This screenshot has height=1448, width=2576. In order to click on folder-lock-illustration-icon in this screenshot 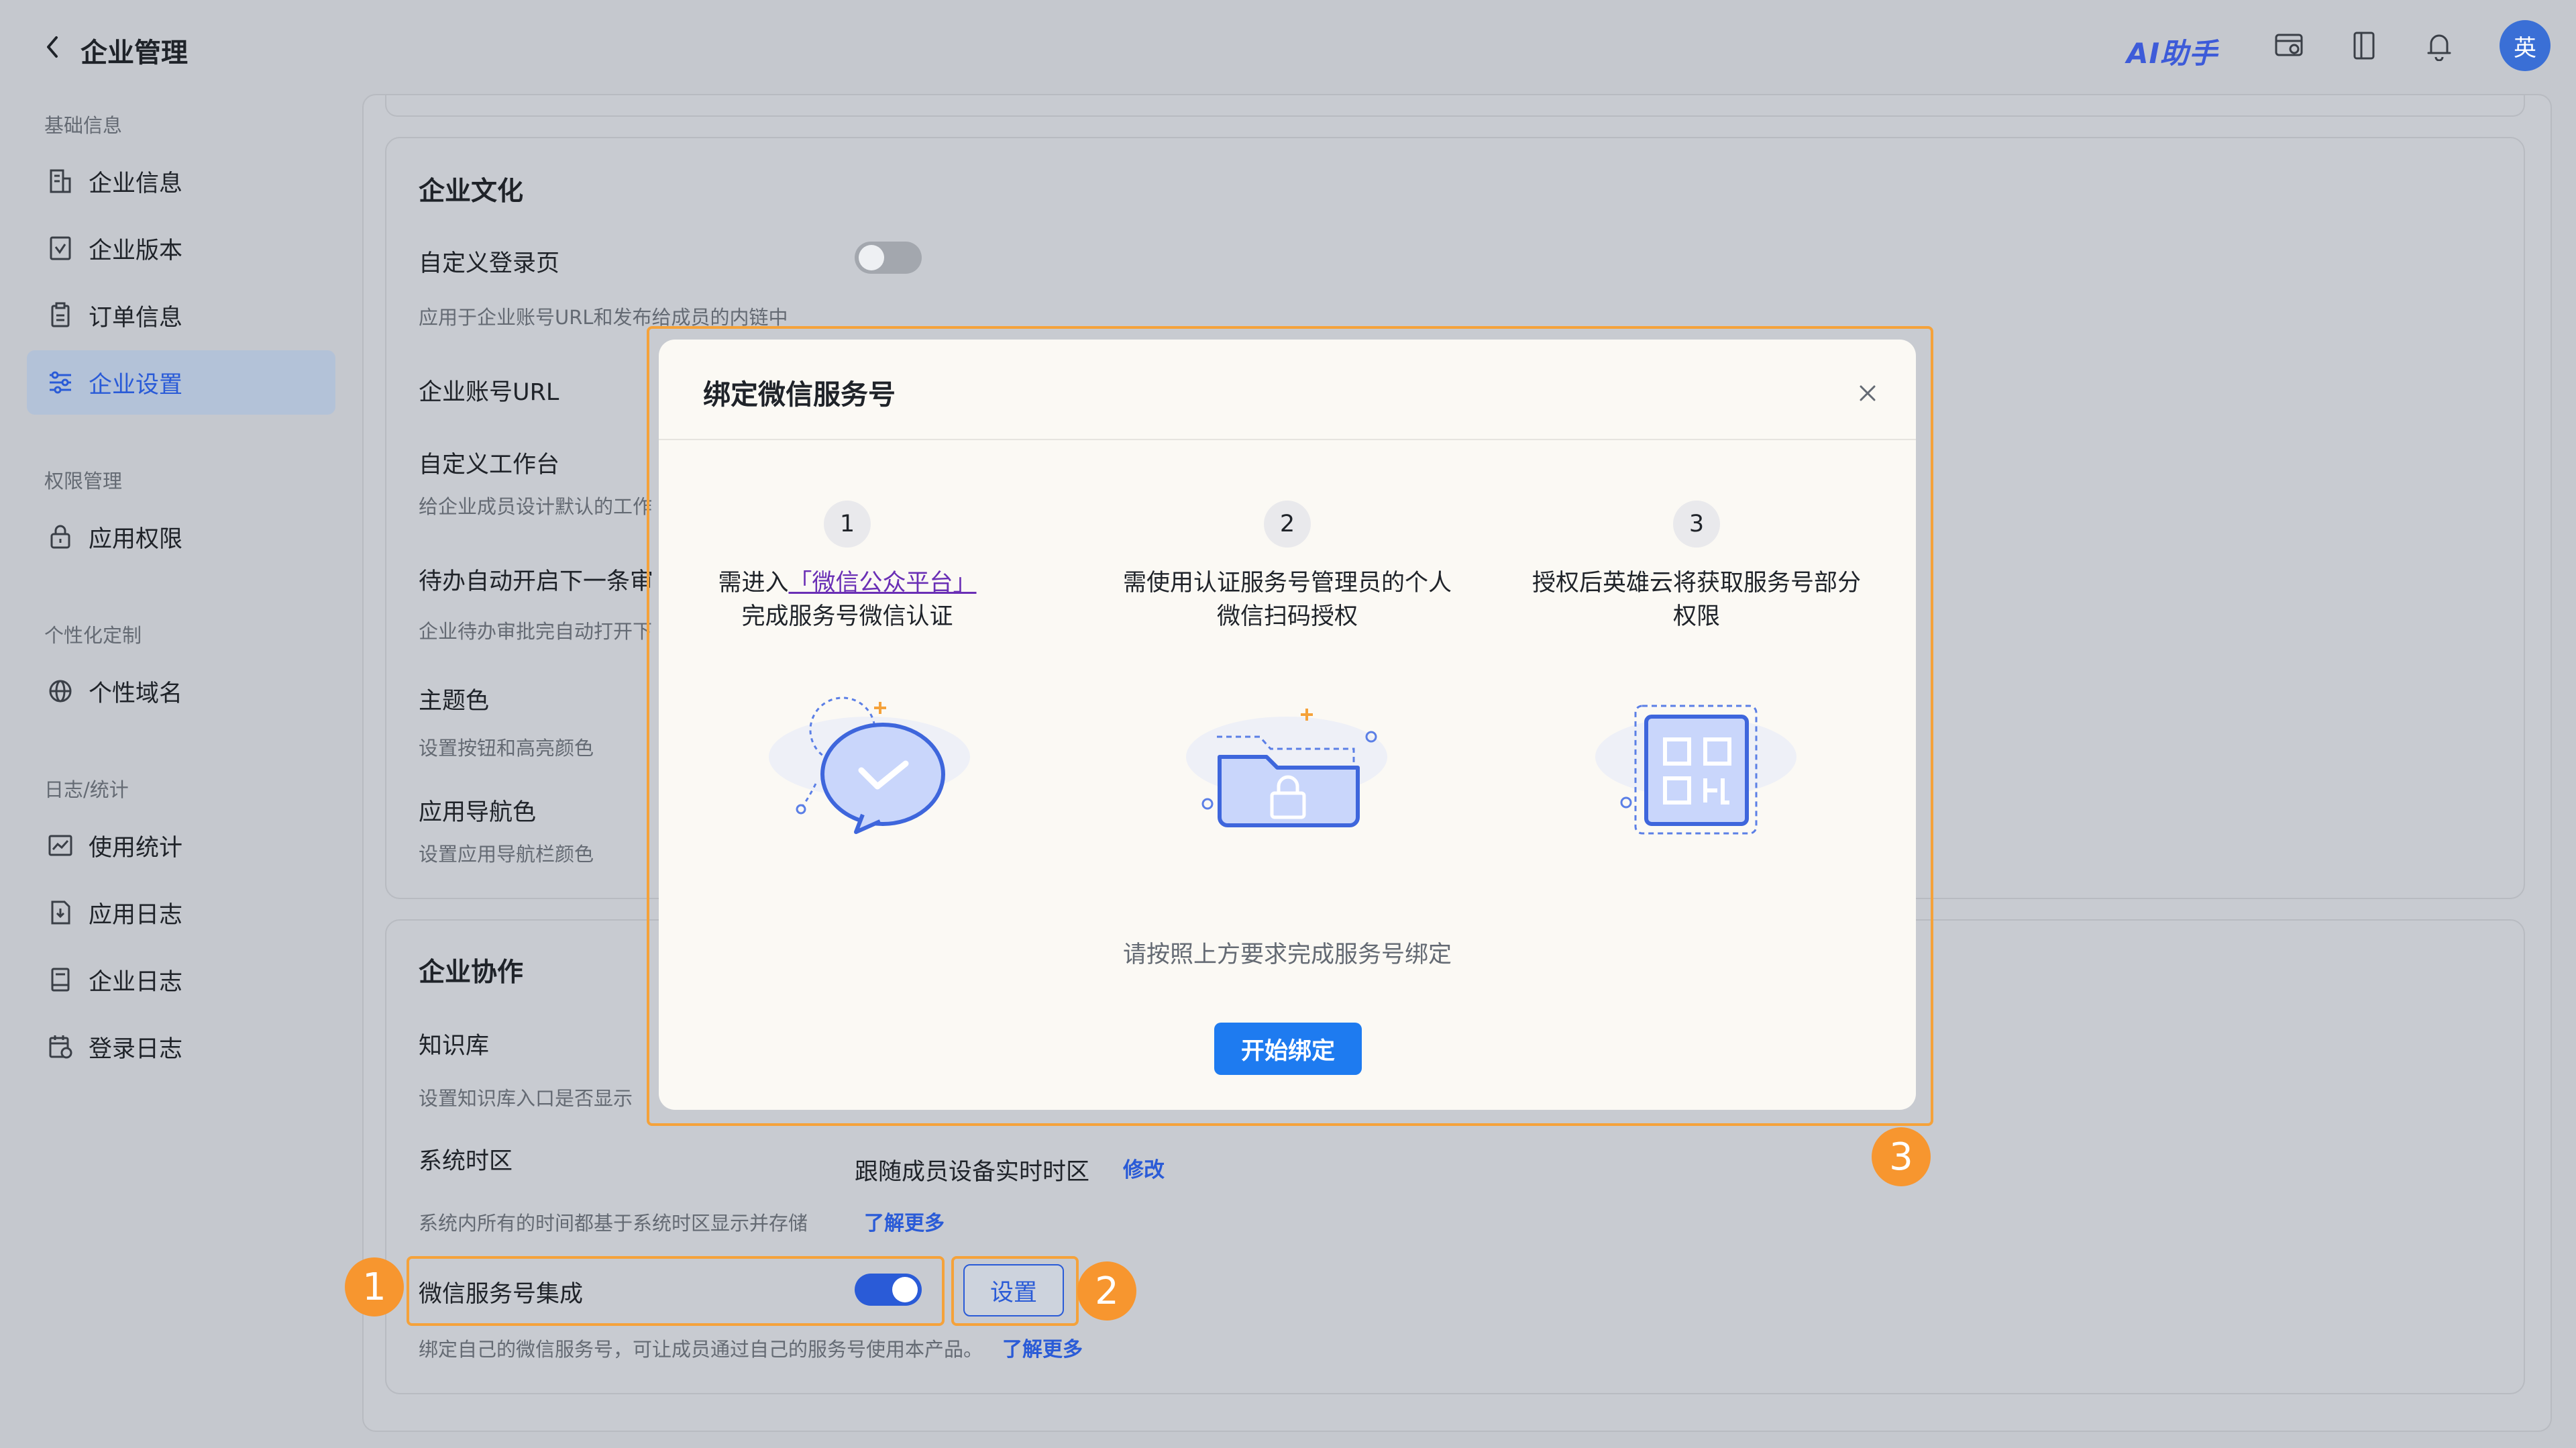, I will do `click(1287, 757)`.